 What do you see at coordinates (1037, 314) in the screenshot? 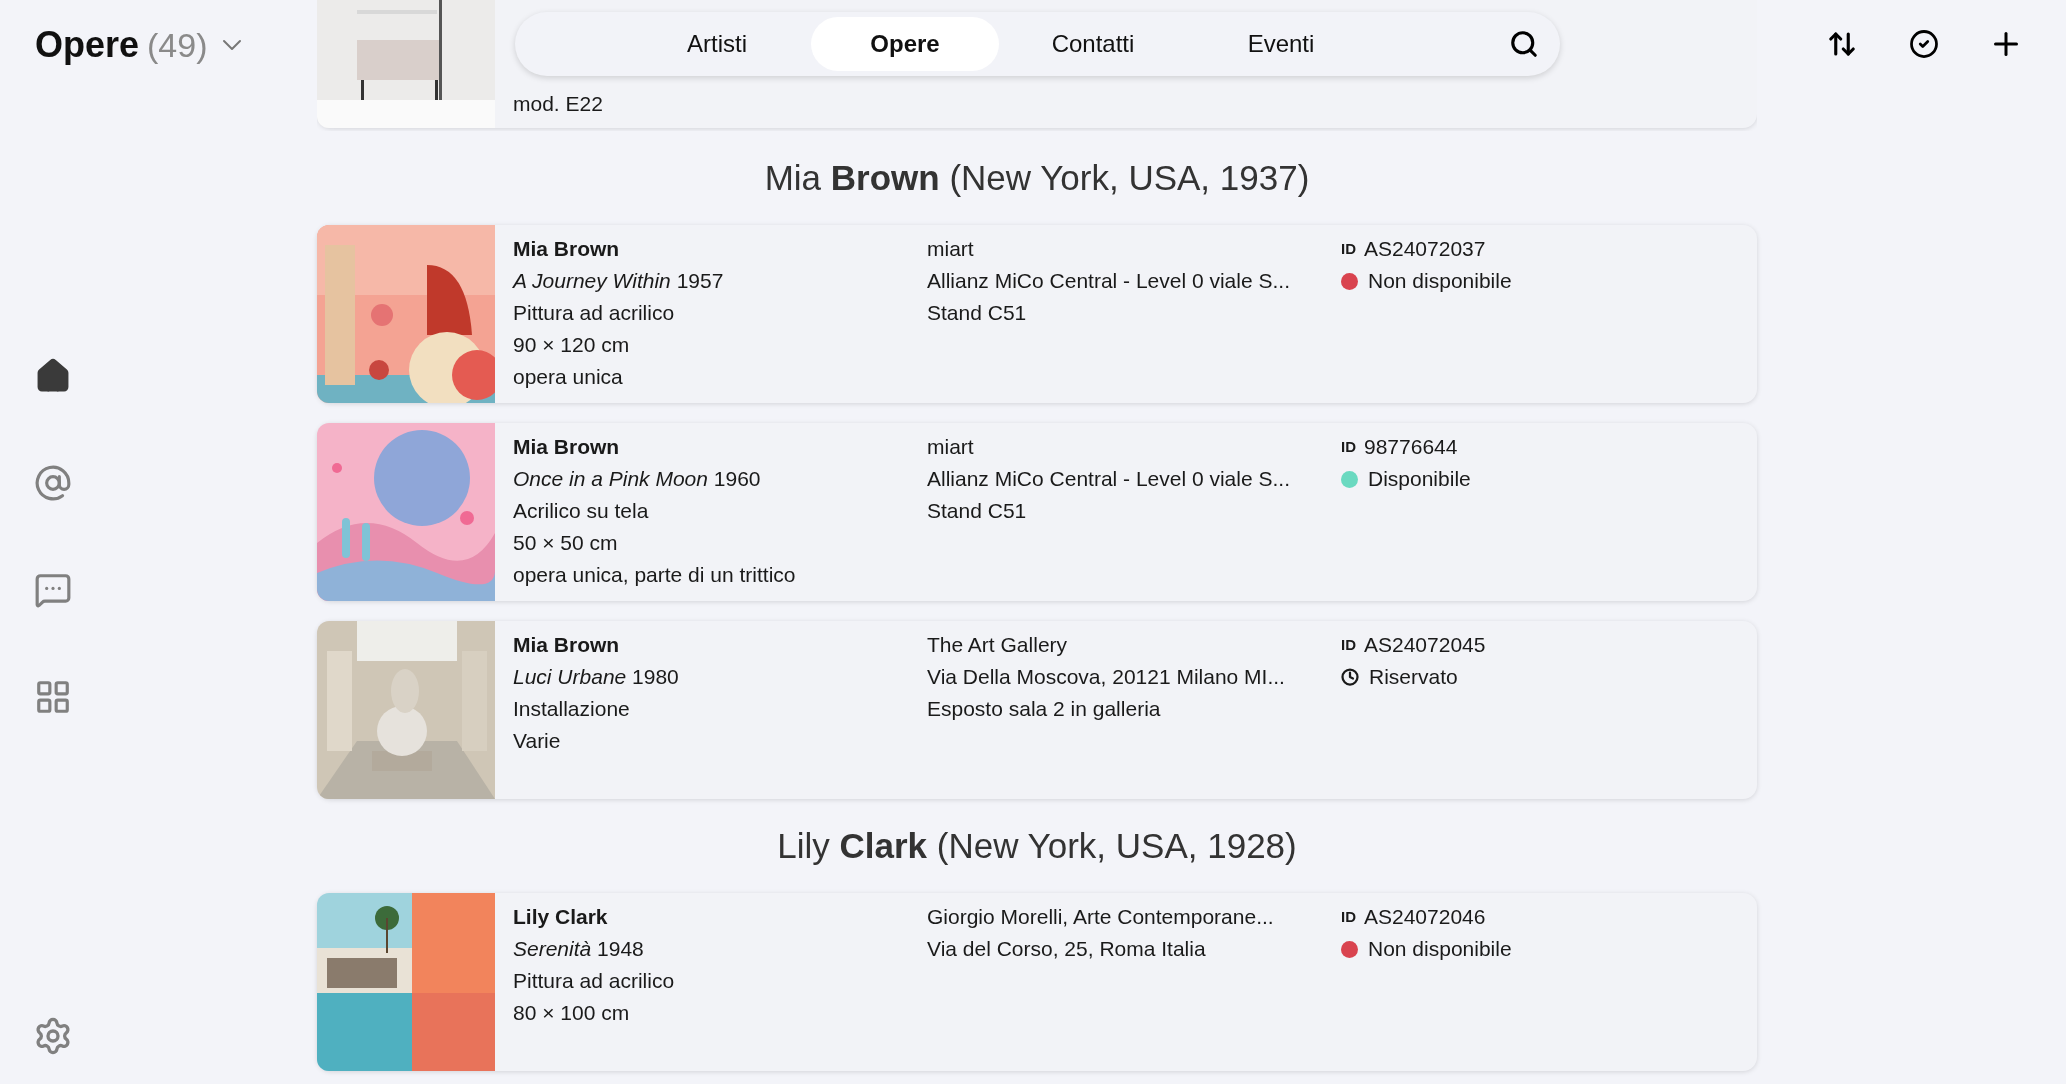
I see `artwork-card: Mia Brown A Journey Within 1957 Pittura ad acrilico 90 × 120 cm opera unica miart Allianz MiCo Central - Level 0 viale S... Stand C51 ID AS24072037 Non disponibile` at bounding box center [1037, 314].